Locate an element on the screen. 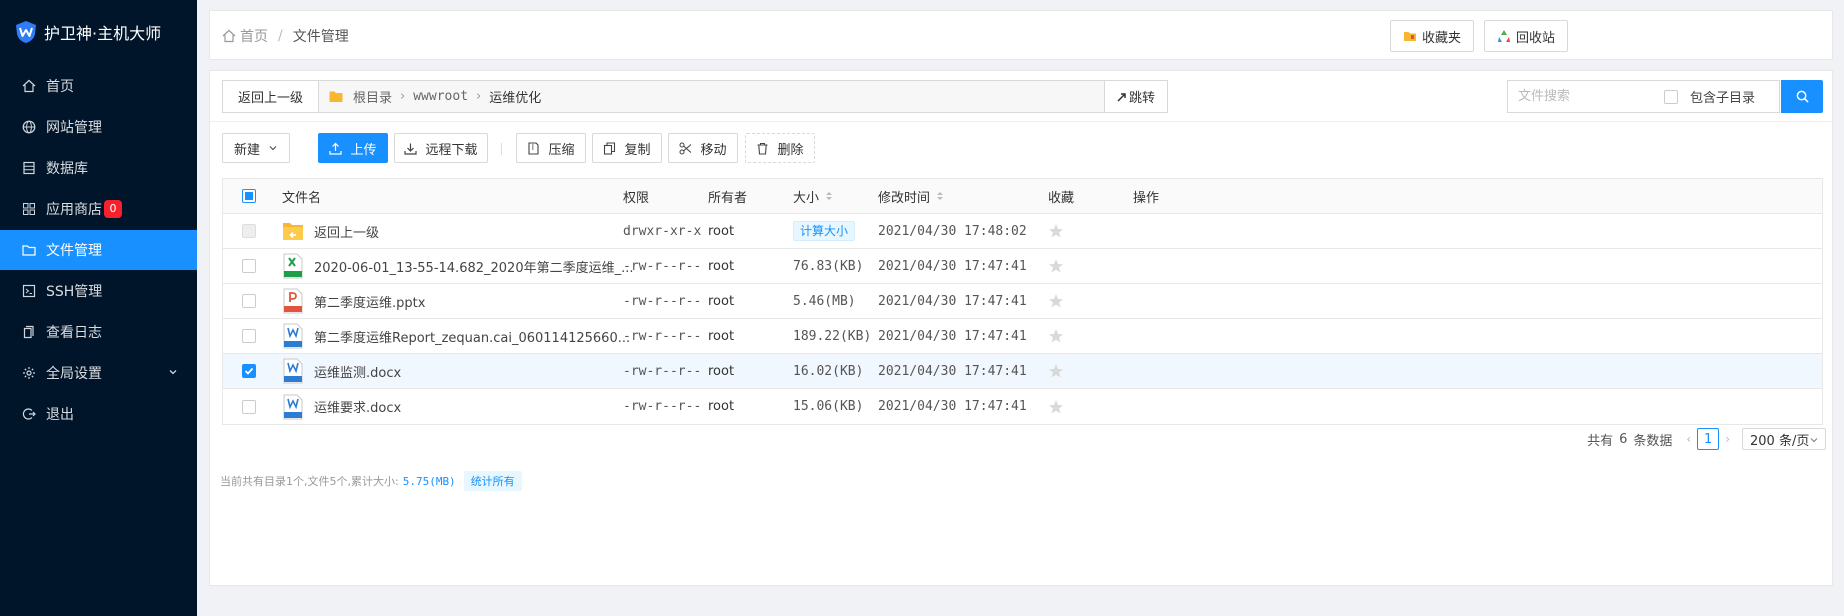  column-header-size: 大小 is located at coordinates (813, 196).